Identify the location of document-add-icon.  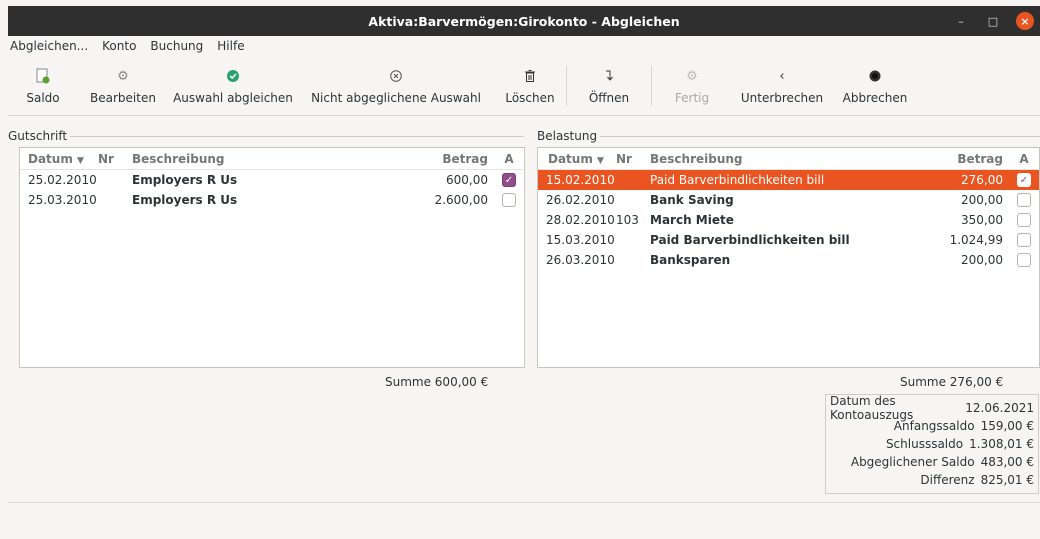
(43, 76).